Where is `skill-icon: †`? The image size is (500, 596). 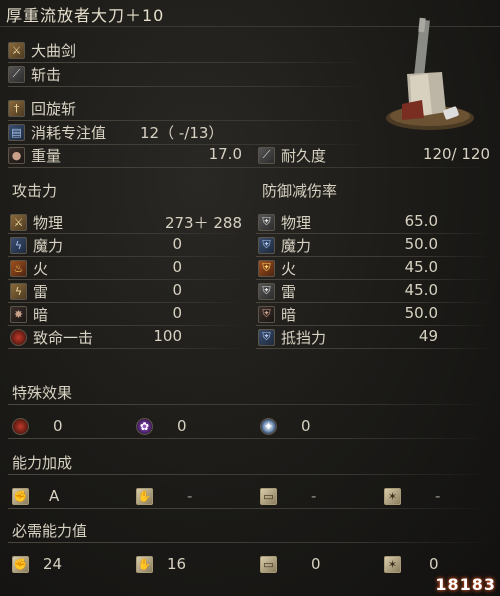 skill-icon: † is located at coordinates (16, 108).